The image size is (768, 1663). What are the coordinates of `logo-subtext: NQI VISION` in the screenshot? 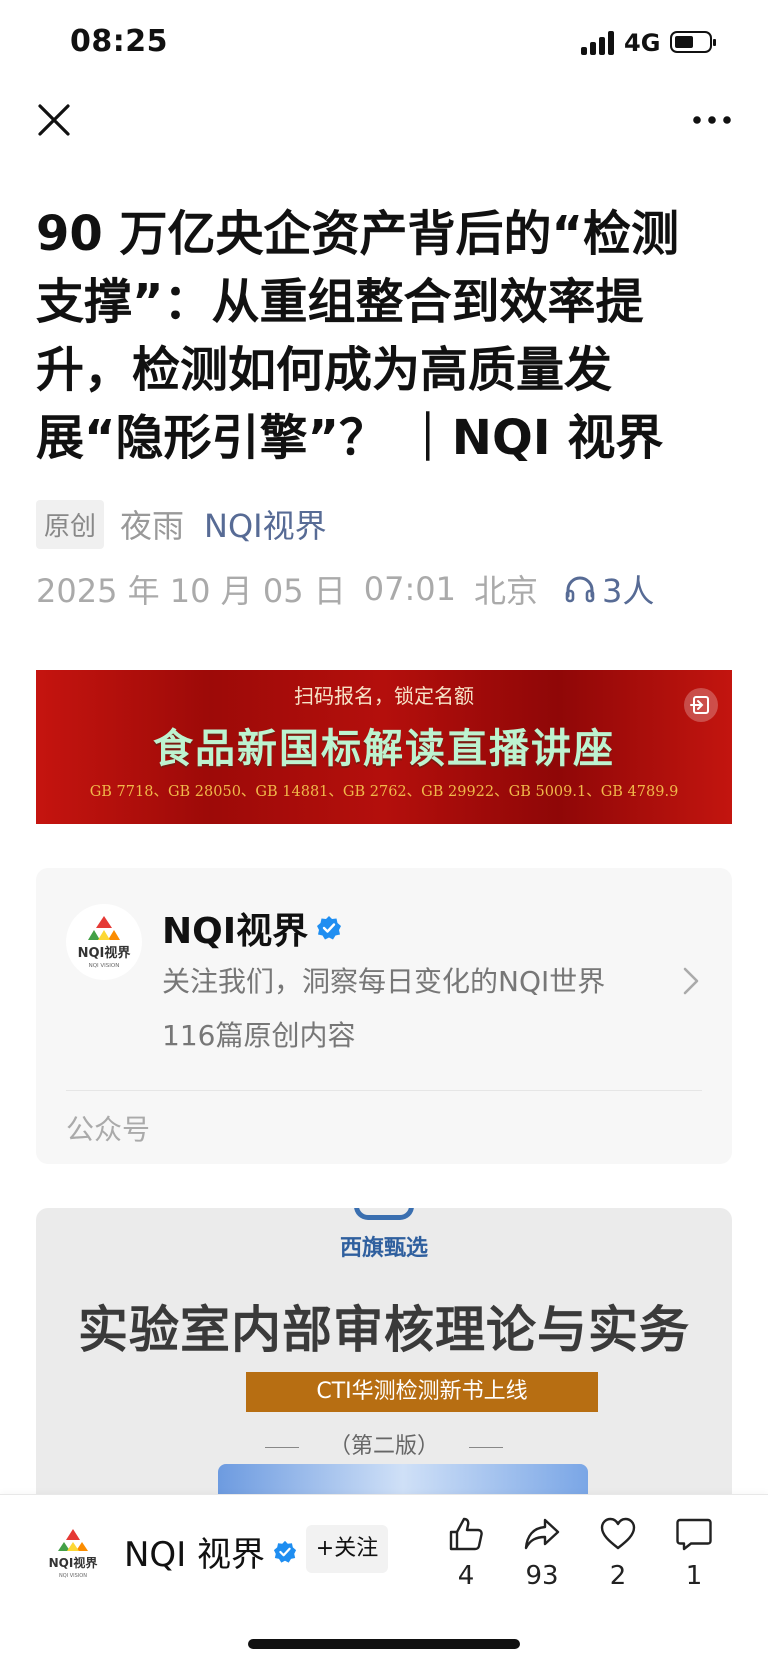 It's located at (104, 966).